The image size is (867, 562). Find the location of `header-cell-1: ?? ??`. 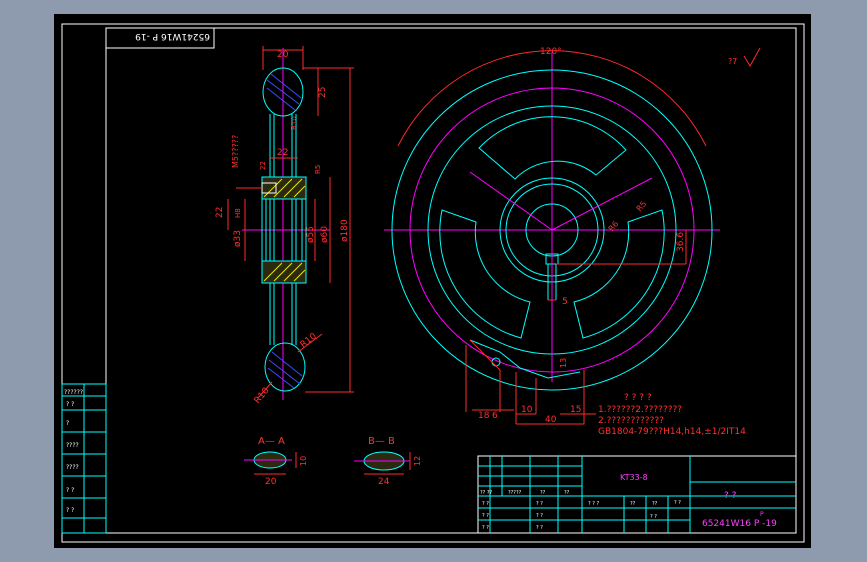

header-cell-1: ?? ?? is located at coordinates (486, 493).